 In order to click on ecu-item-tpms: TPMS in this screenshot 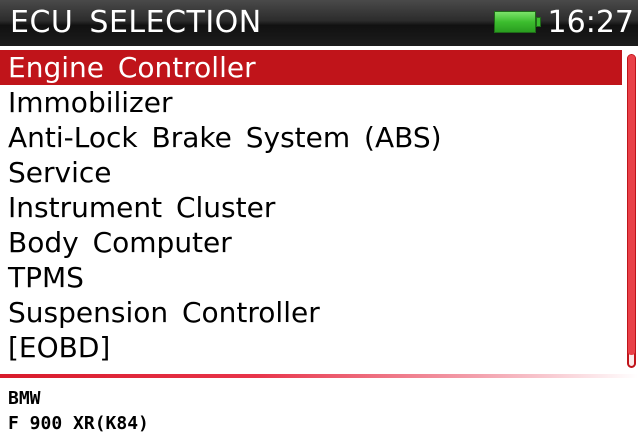, I will do `click(311, 277)`.